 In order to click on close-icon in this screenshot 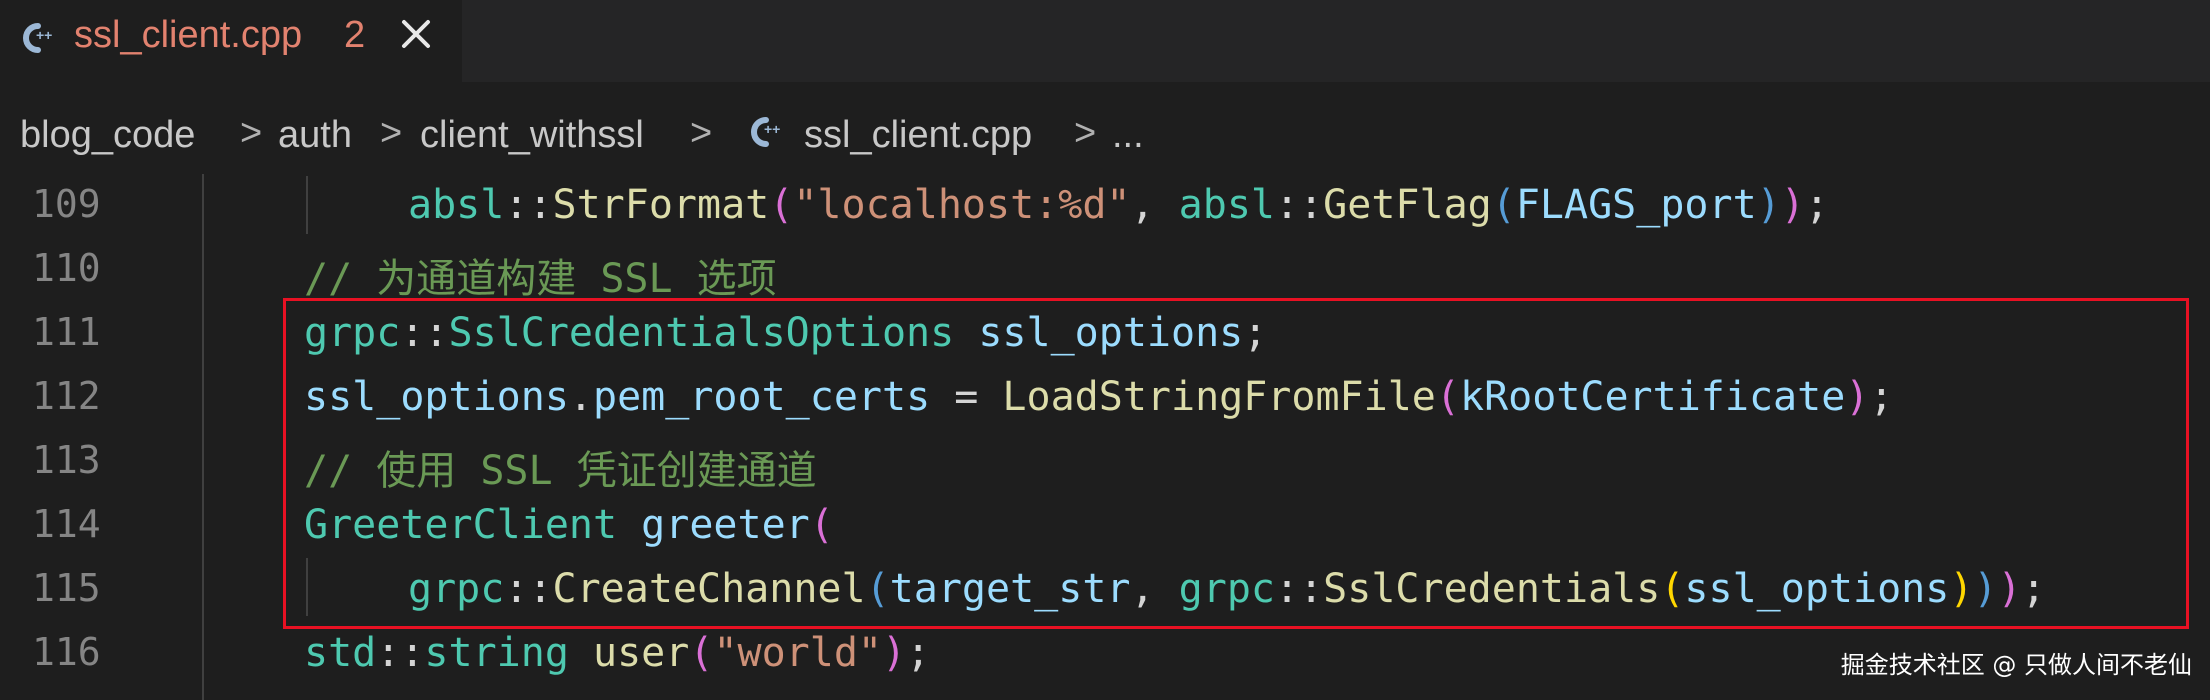, I will do `click(416, 34)`.